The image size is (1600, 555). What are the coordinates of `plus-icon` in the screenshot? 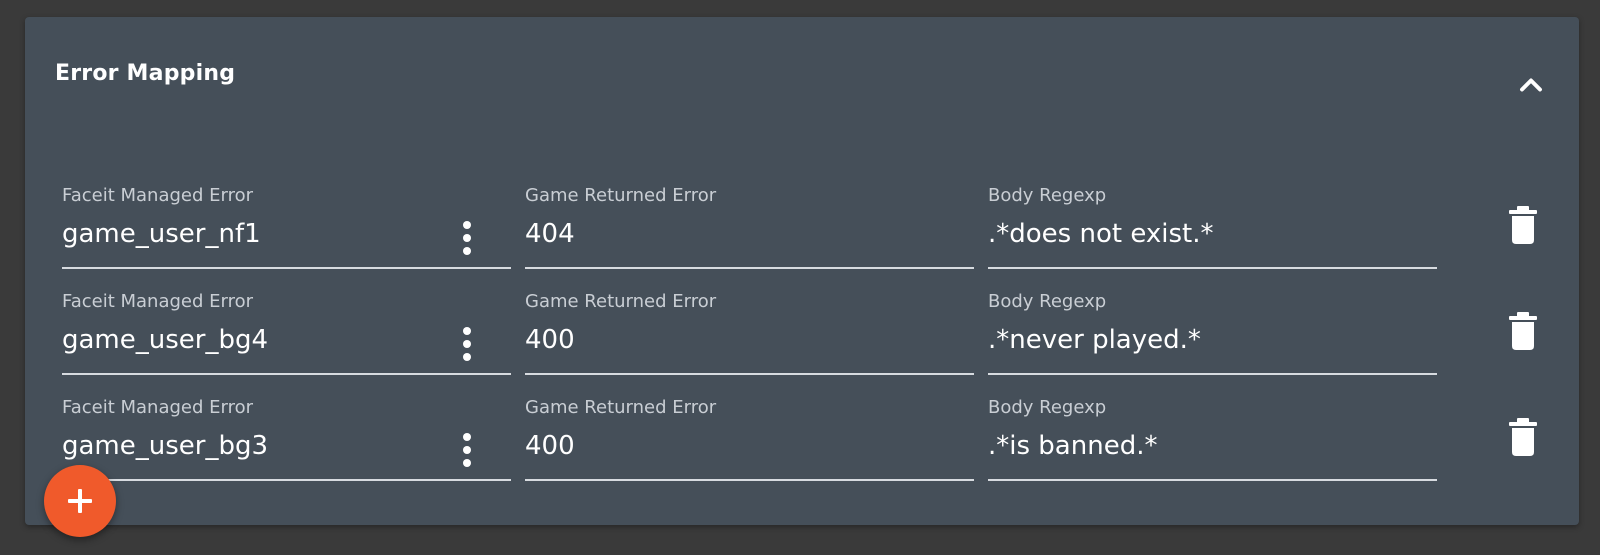 It's located at (80, 501).